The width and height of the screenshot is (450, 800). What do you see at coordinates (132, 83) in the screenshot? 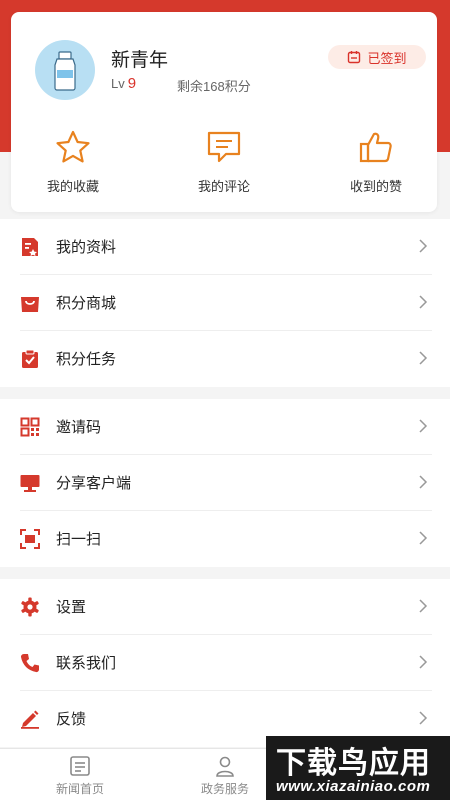
I see `level-number: 9` at bounding box center [132, 83].